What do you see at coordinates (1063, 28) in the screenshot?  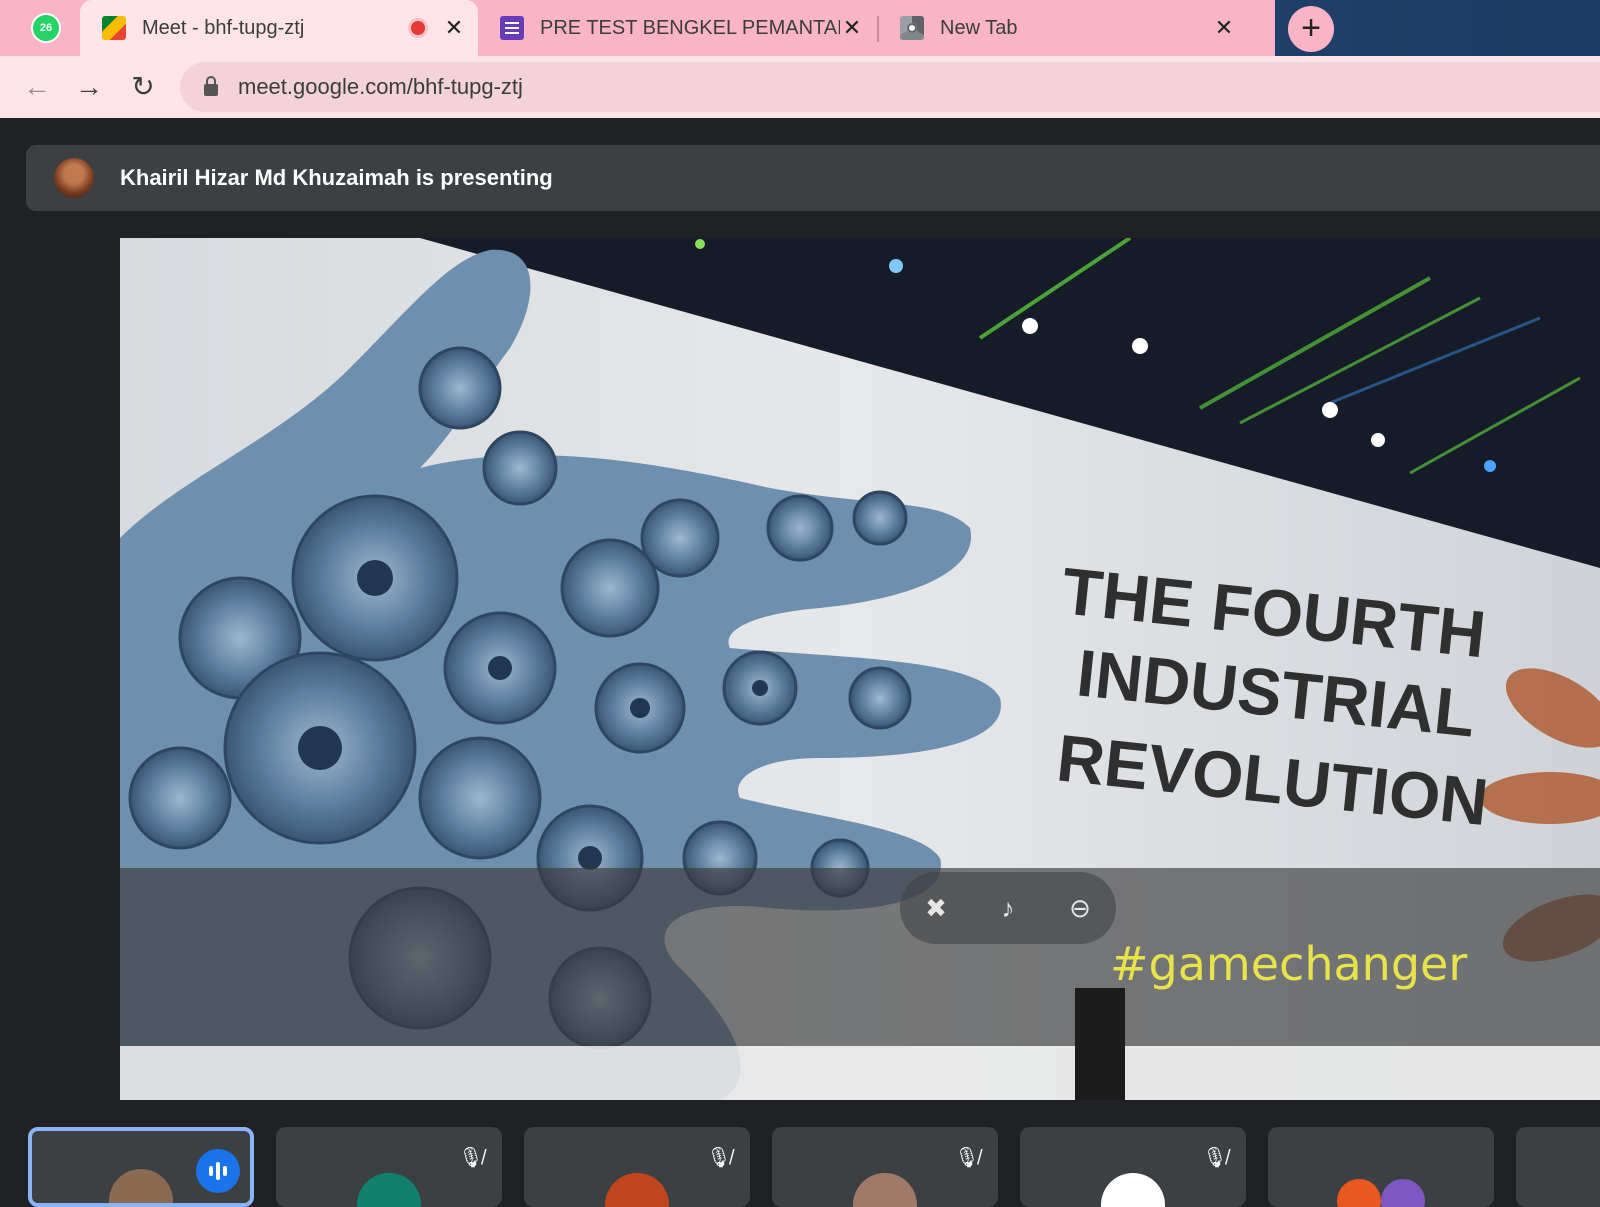 I see `tab-new-tab: New Tab ✕` at bounding box center [1063, 28].